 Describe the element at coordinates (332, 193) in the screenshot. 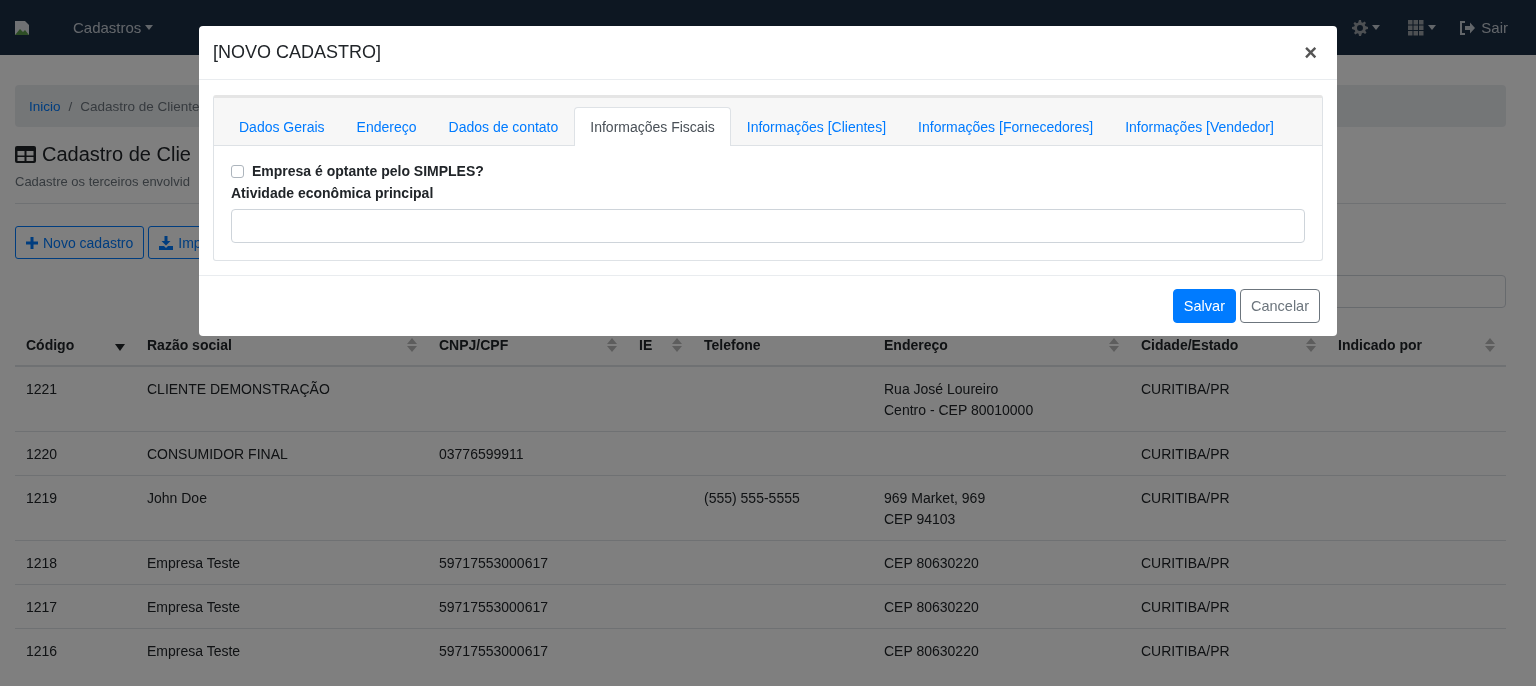

I see `field-label: Atividade econômica principal` at that location.